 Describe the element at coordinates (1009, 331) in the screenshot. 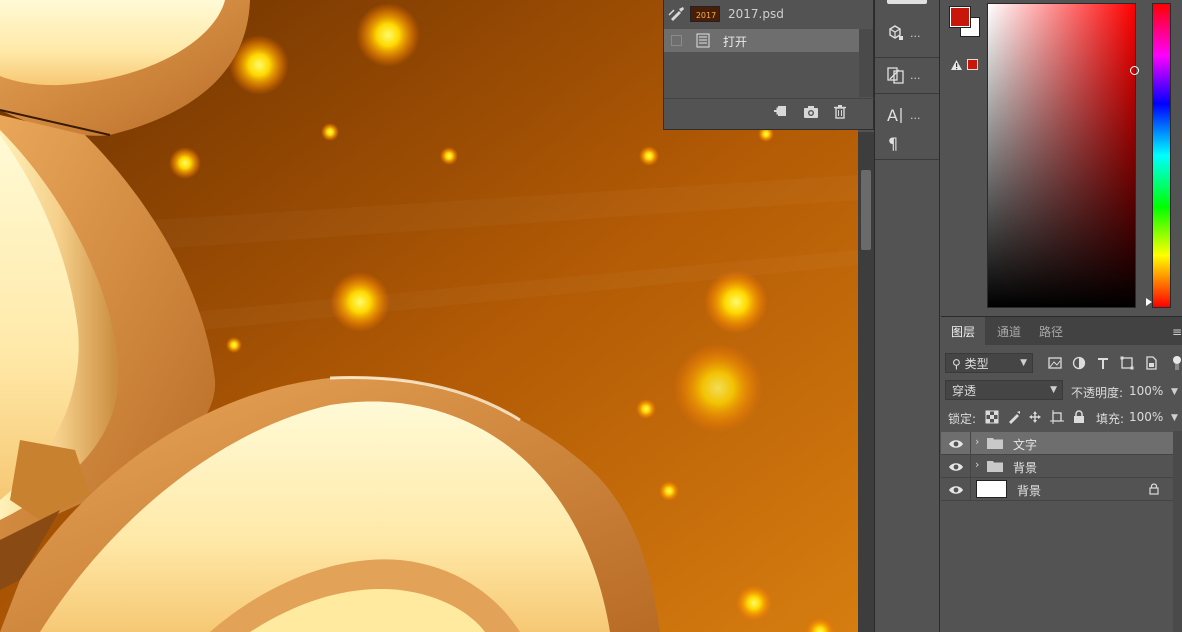

I see `tab-channels: 通道` at that location.